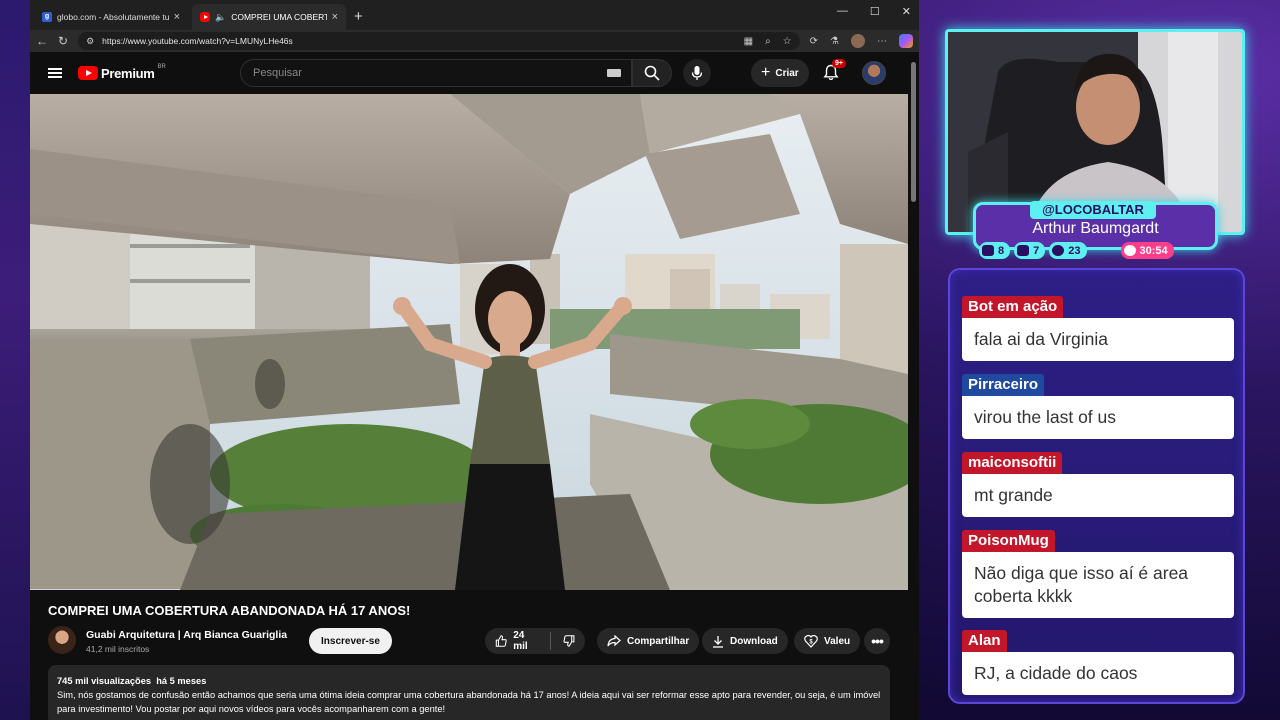  Describe the element at coordinates (181, 681) in the screenshot. I see `upload-age: há 5 meses` at that location.